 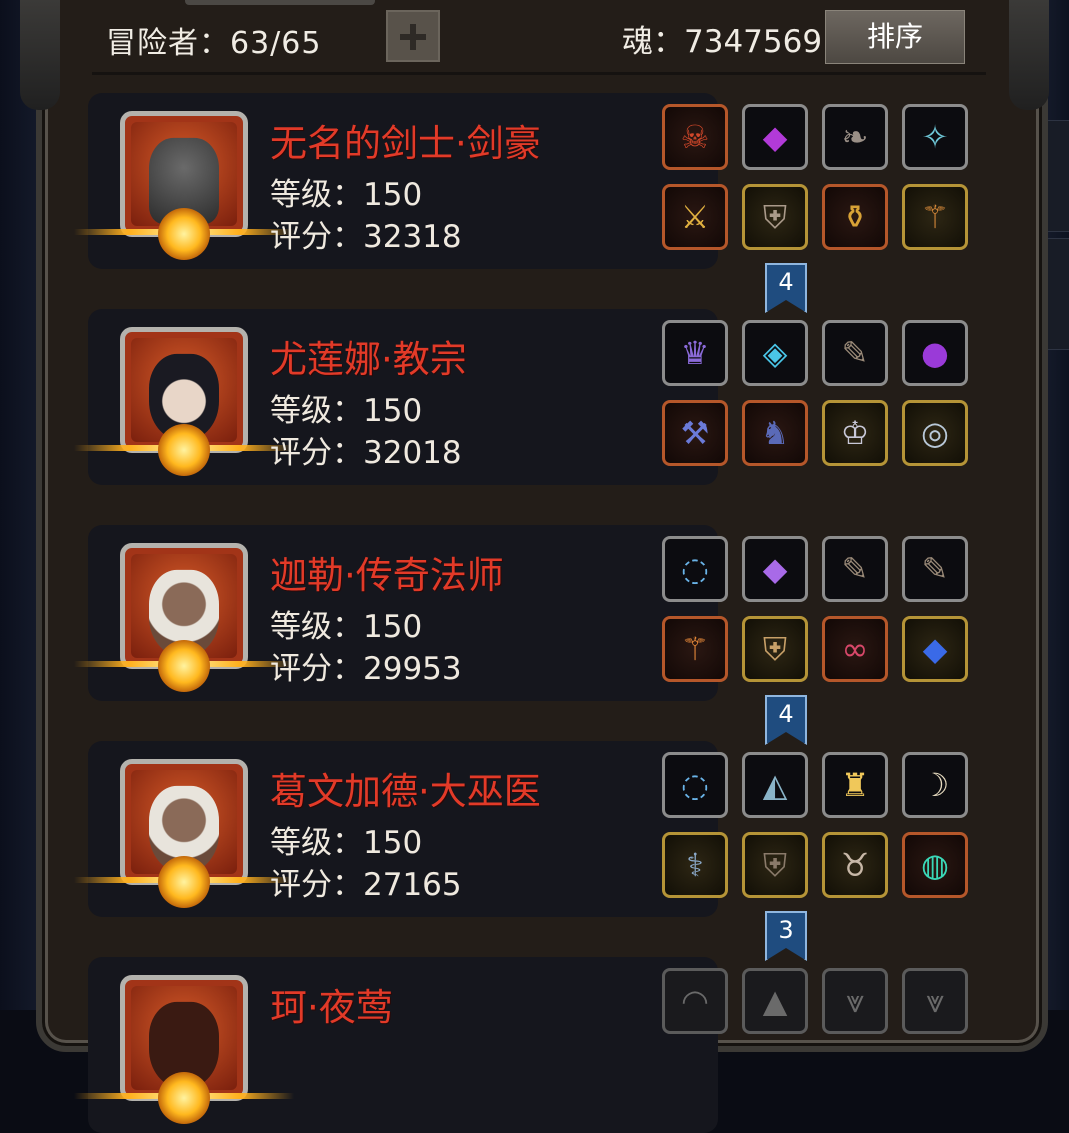 I want to click on equipment-slot: ∞, so click(x=855, y=649).